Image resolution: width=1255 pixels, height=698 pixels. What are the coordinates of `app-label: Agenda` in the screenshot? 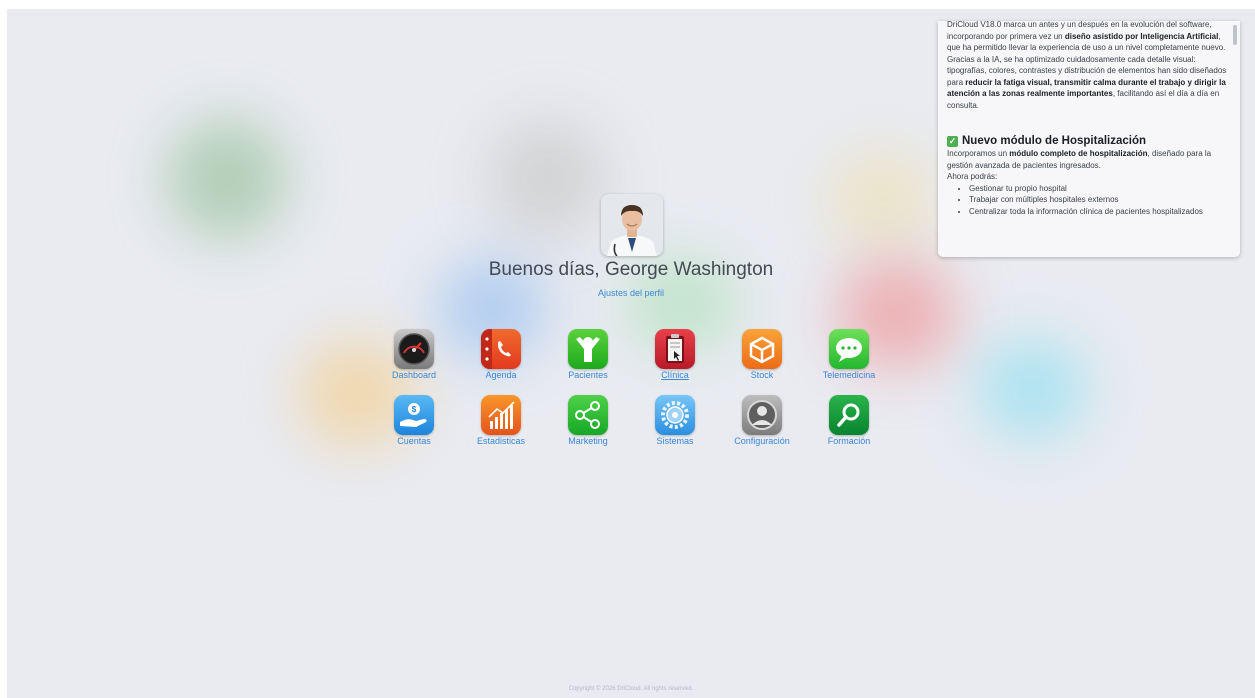 It's located at (501, 375).